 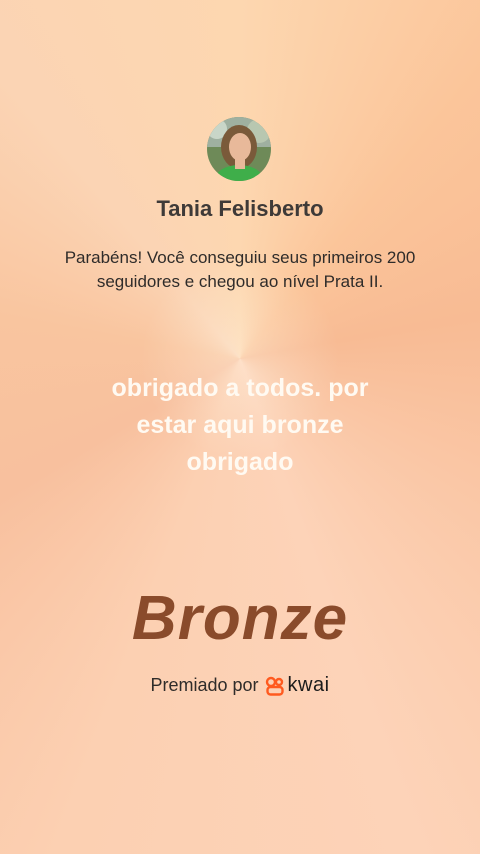 What do you see at coordinates (308, 685) in the screenshot?
I see `kwai-brand-text: kwai` at bounding box center [308, 685].